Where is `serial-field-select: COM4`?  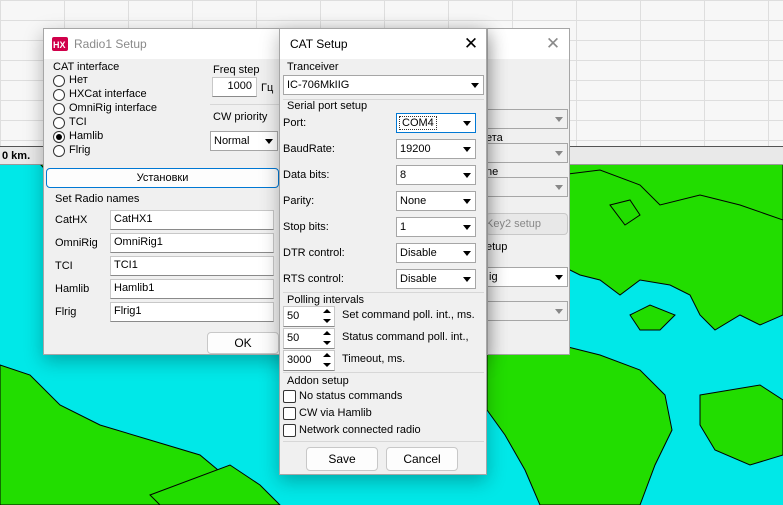 serial-field-select: COM4 is located at coordinates (436, 123).